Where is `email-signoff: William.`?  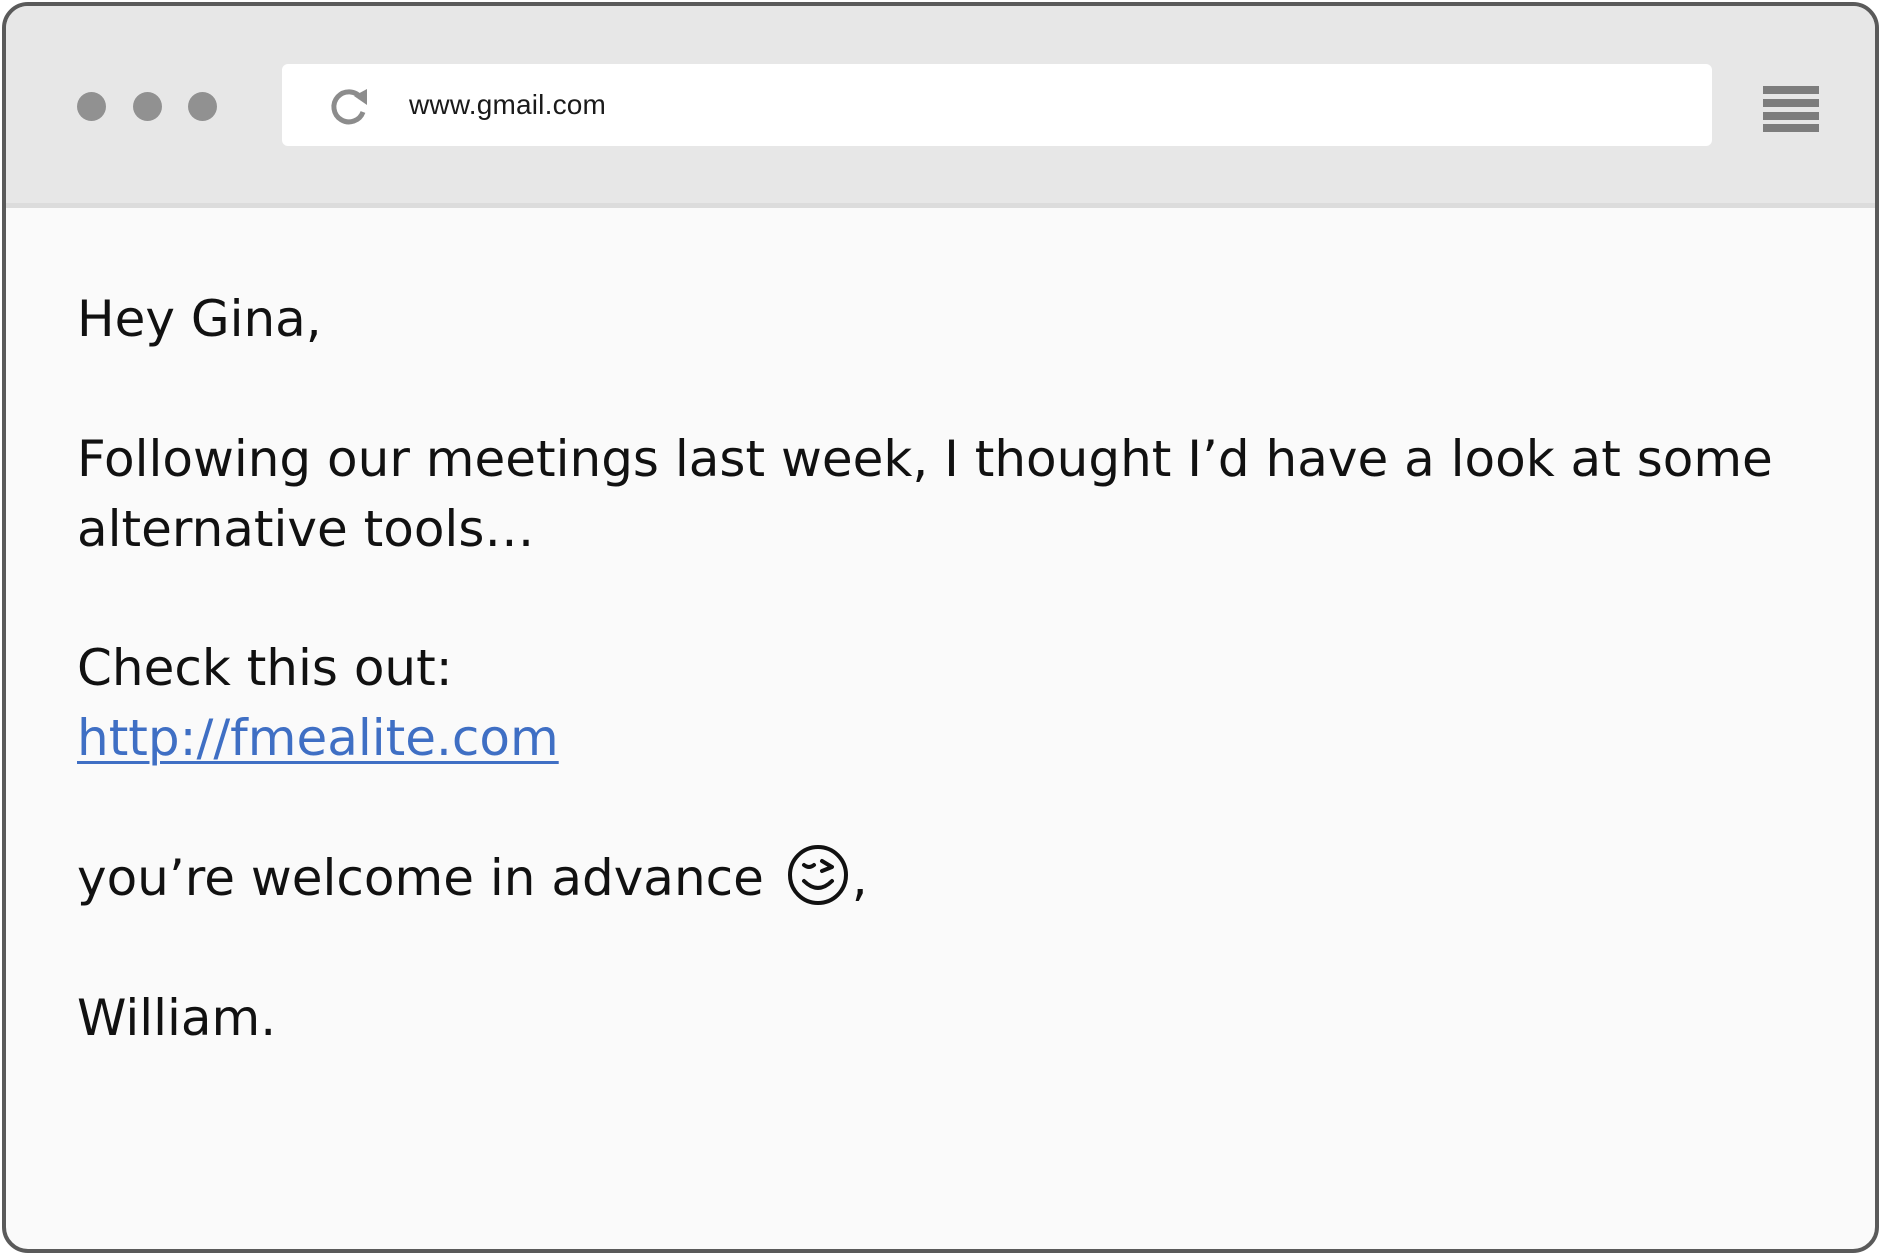 email-signoff: William. is located at coordinates (177, 1018).